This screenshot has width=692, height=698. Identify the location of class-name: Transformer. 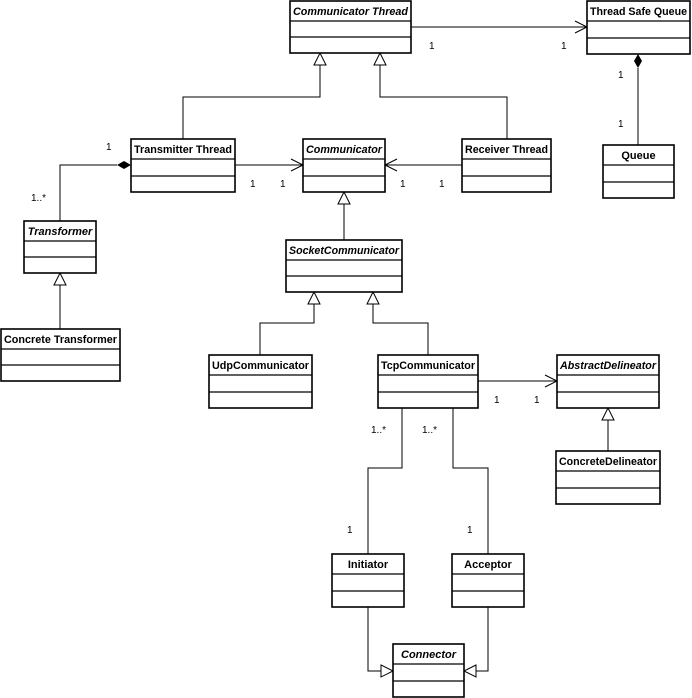
(60, 232).